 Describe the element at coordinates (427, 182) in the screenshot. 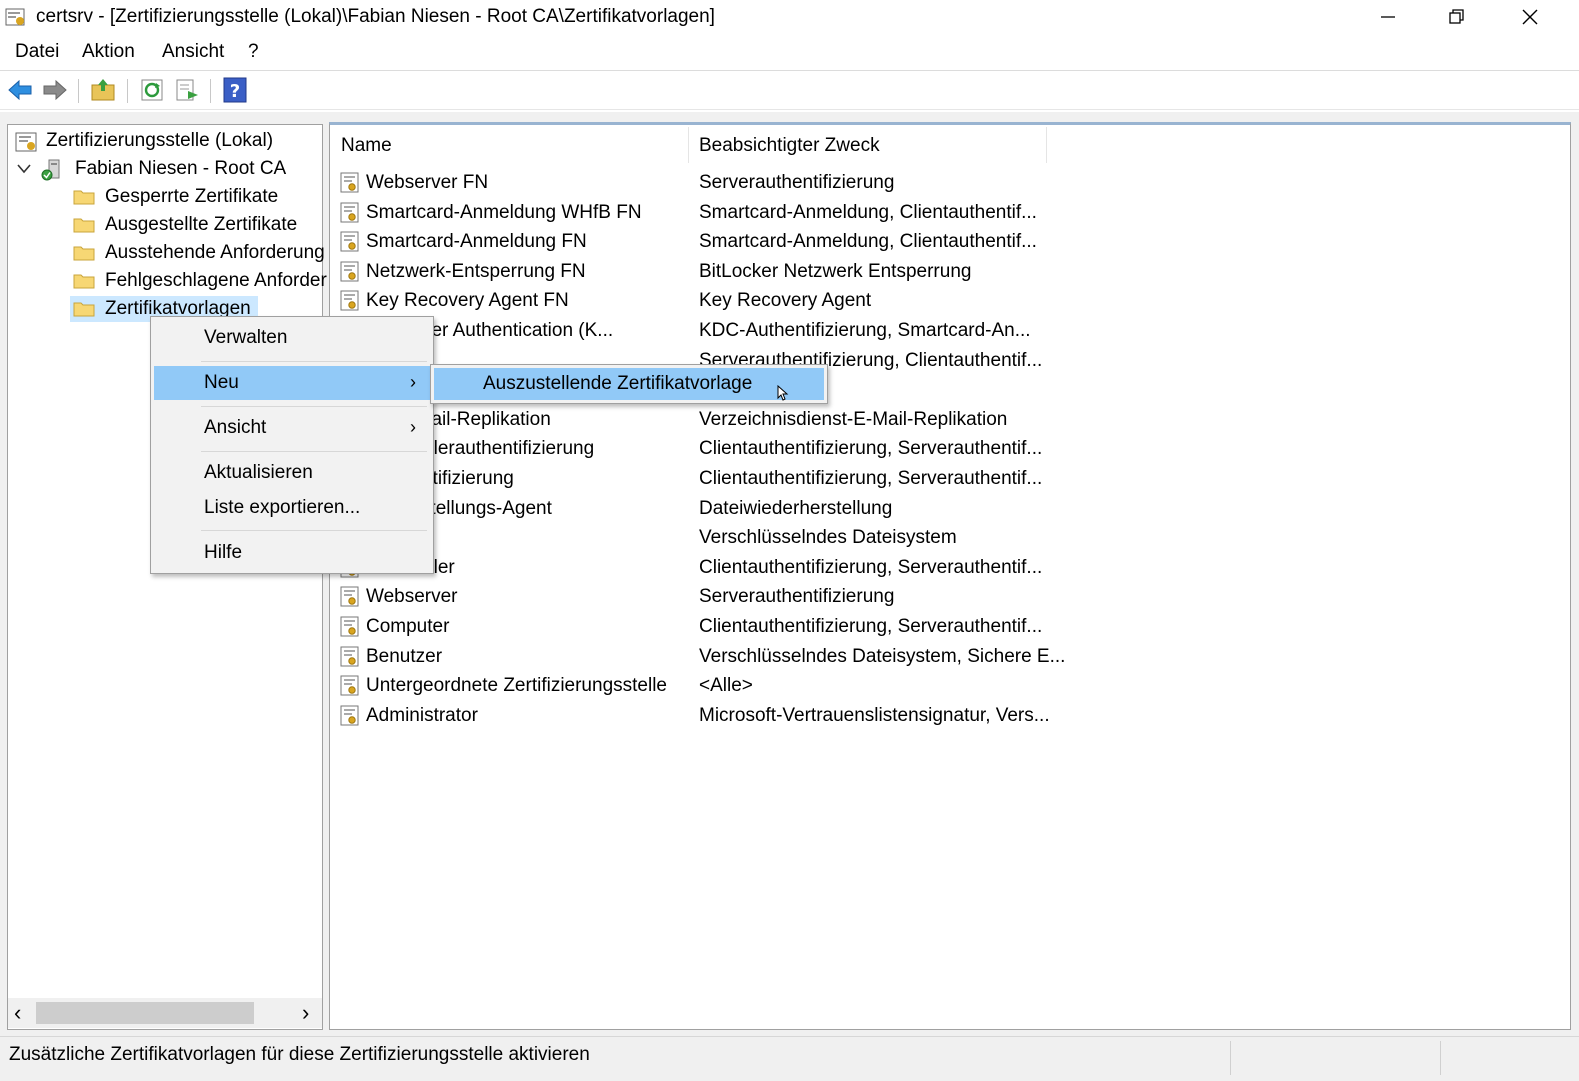

I see `row-name: Webserver FN` at that location.